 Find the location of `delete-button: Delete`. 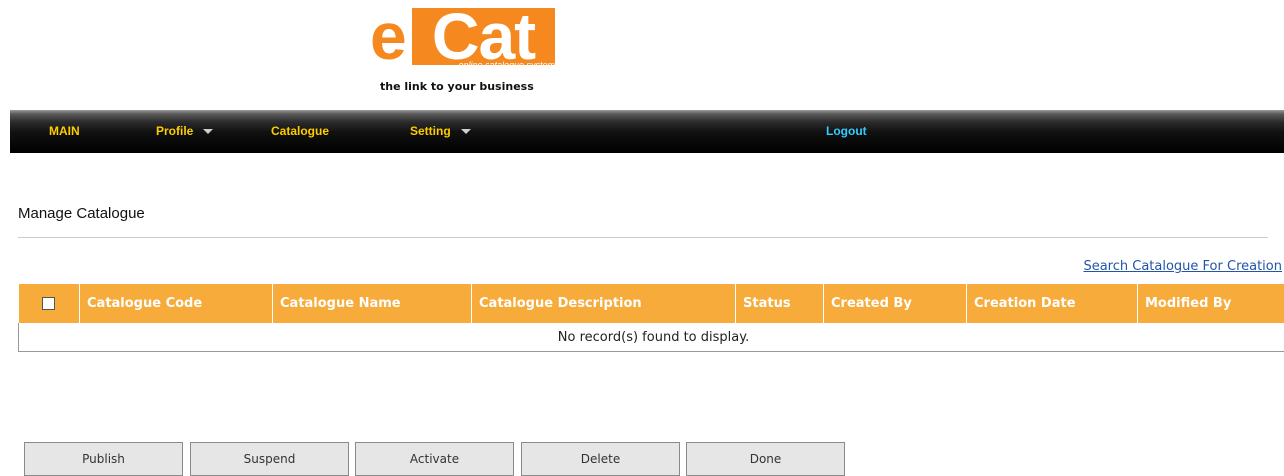

delete-button: Delete is located at coordinates (600, 459).